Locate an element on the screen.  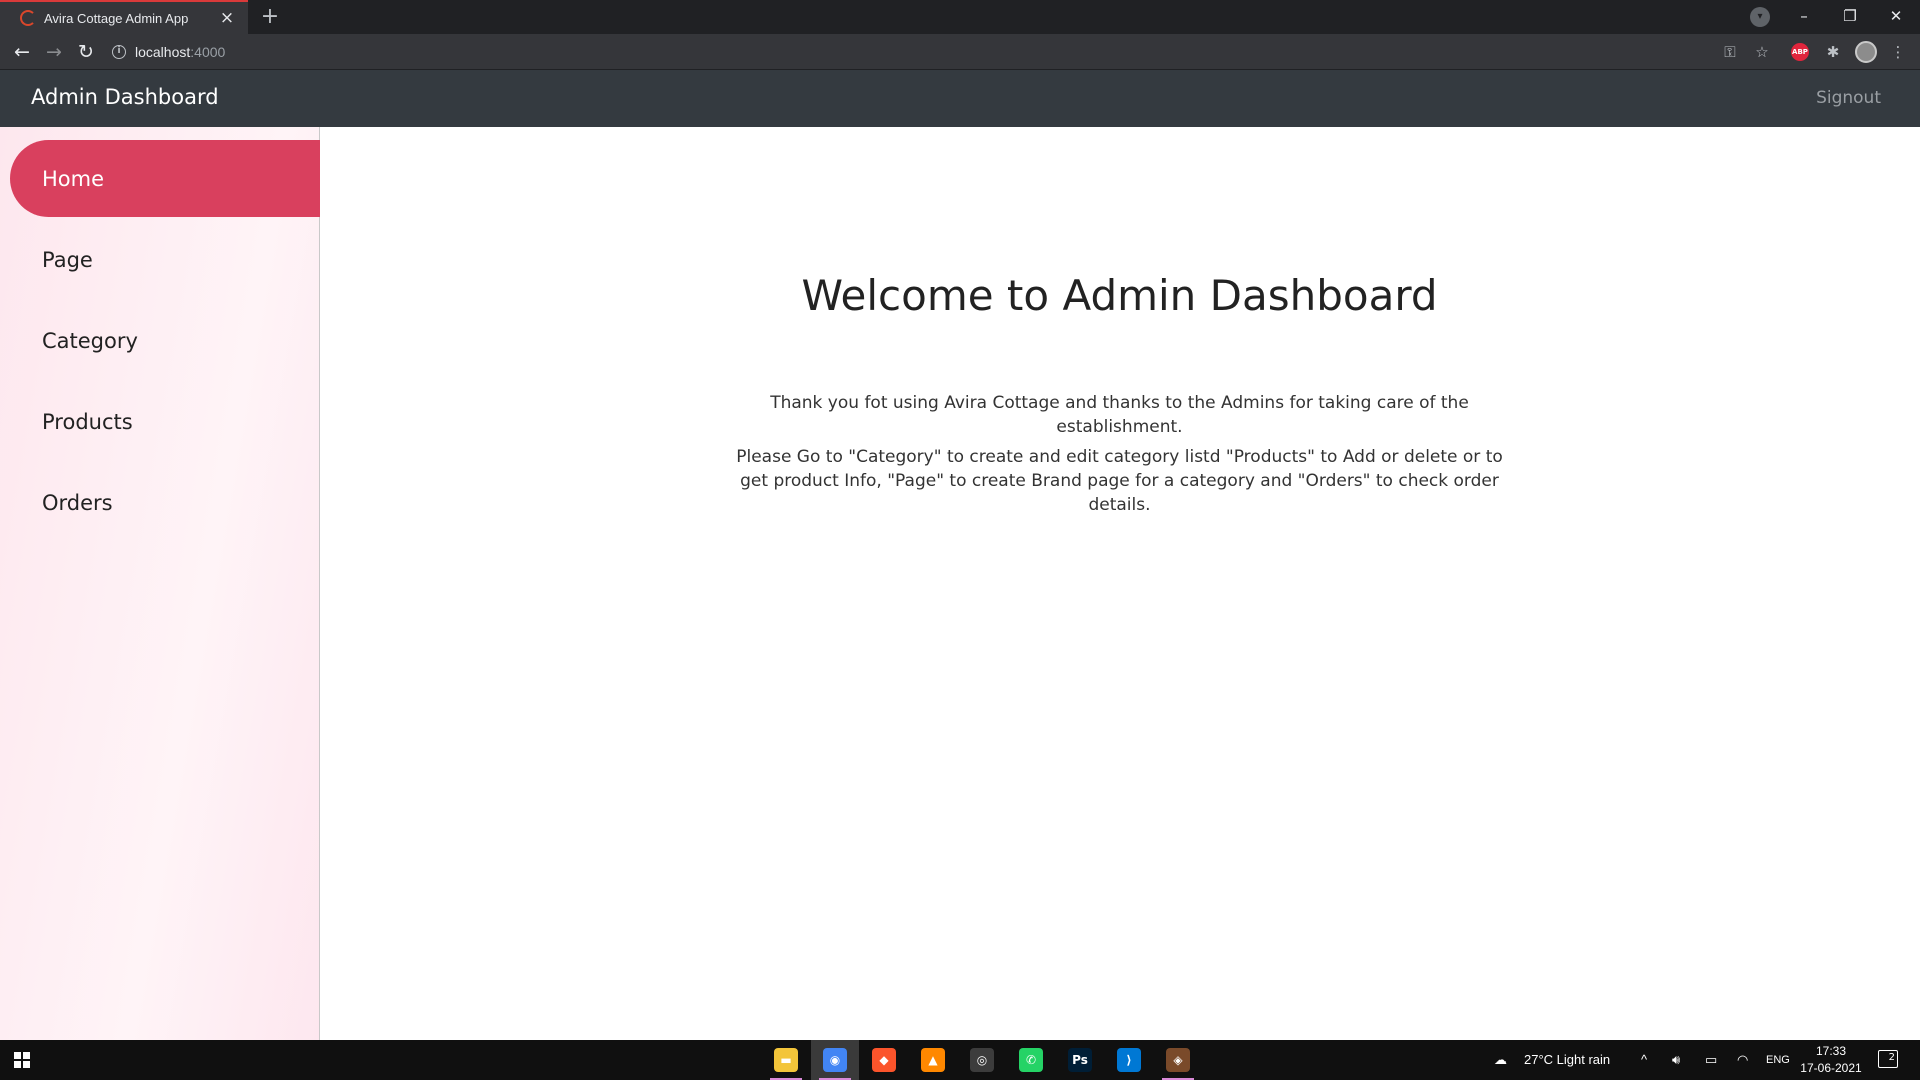
language-indicator: ENG is located at coordinates (1778, 1060).